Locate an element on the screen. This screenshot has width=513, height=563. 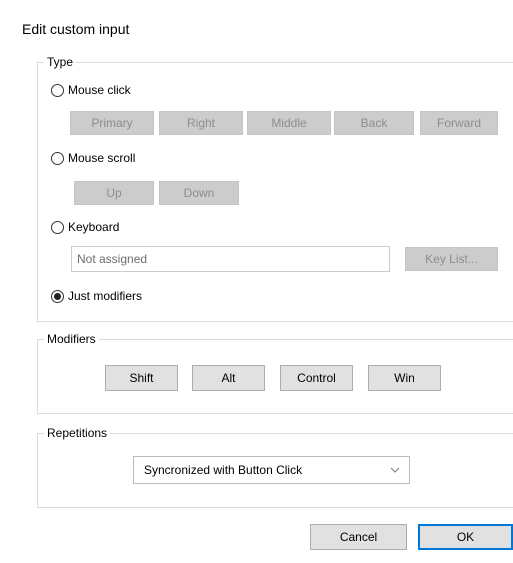
repetitions-select: Syncronized with Button Click is located at coordinates (271, 470).